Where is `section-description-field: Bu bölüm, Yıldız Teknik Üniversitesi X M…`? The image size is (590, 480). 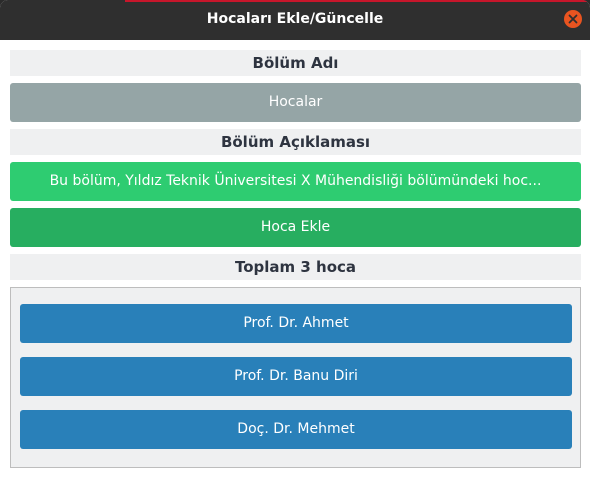
section-description-field: Bu bölüm, Yıldız Teknik Üniversitesi X M… is located at coordinates (295, 181).